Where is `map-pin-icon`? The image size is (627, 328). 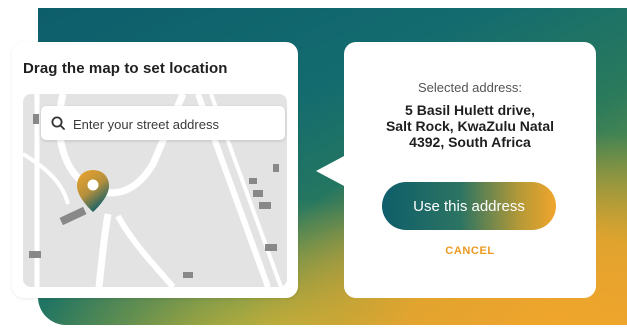
map-pin-icon is located at coordinates (93, 191).